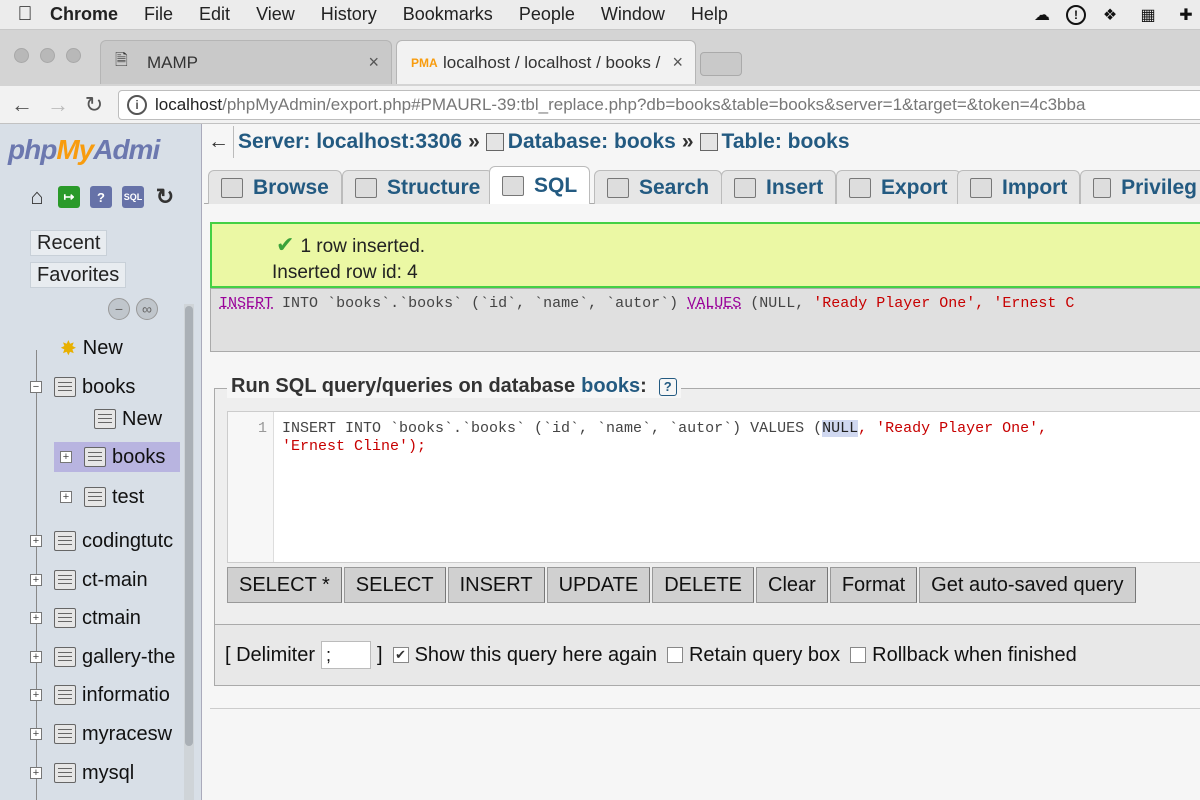 This screenshot has height=800, width=1200. Describe the element at coordinates (36, 387) in the screenshot. I see `collapse-icon: −` at that location.